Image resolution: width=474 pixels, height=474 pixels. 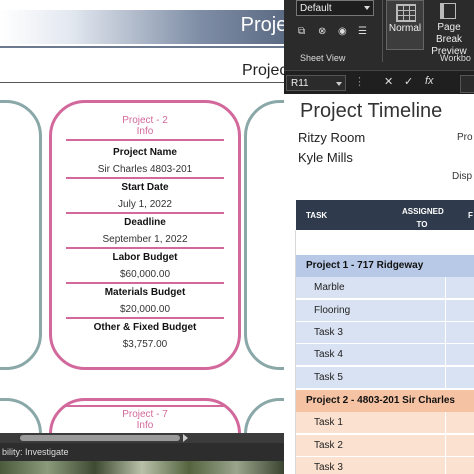 I want to click on field-value: Sir Charles 4803-201, so click(x=145, y=169).